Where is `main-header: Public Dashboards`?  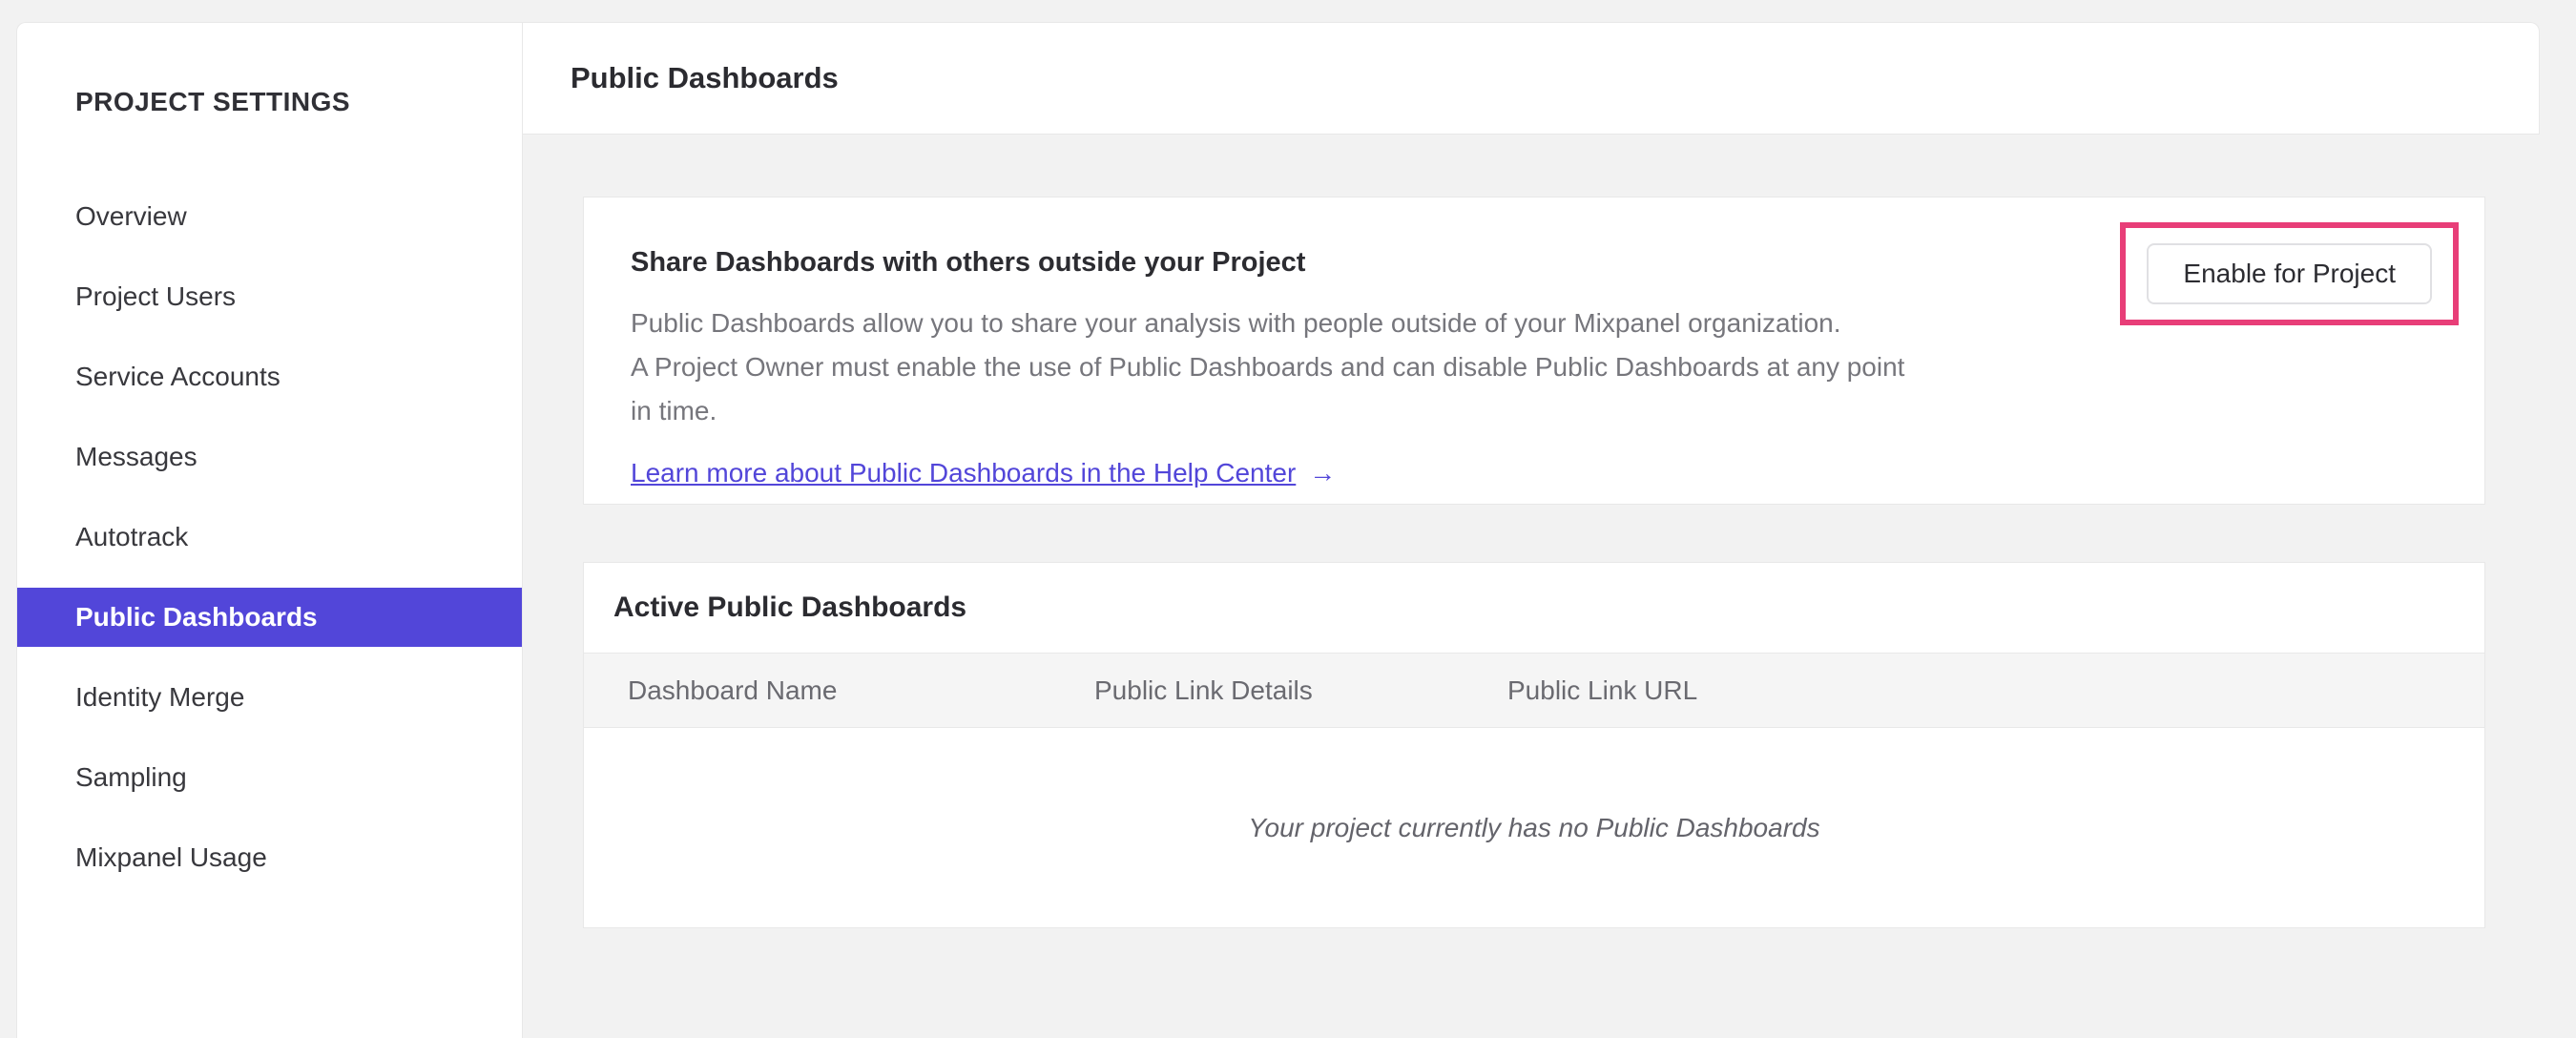
main-header: Public Dashboards is located at coordinates (1531, 78).